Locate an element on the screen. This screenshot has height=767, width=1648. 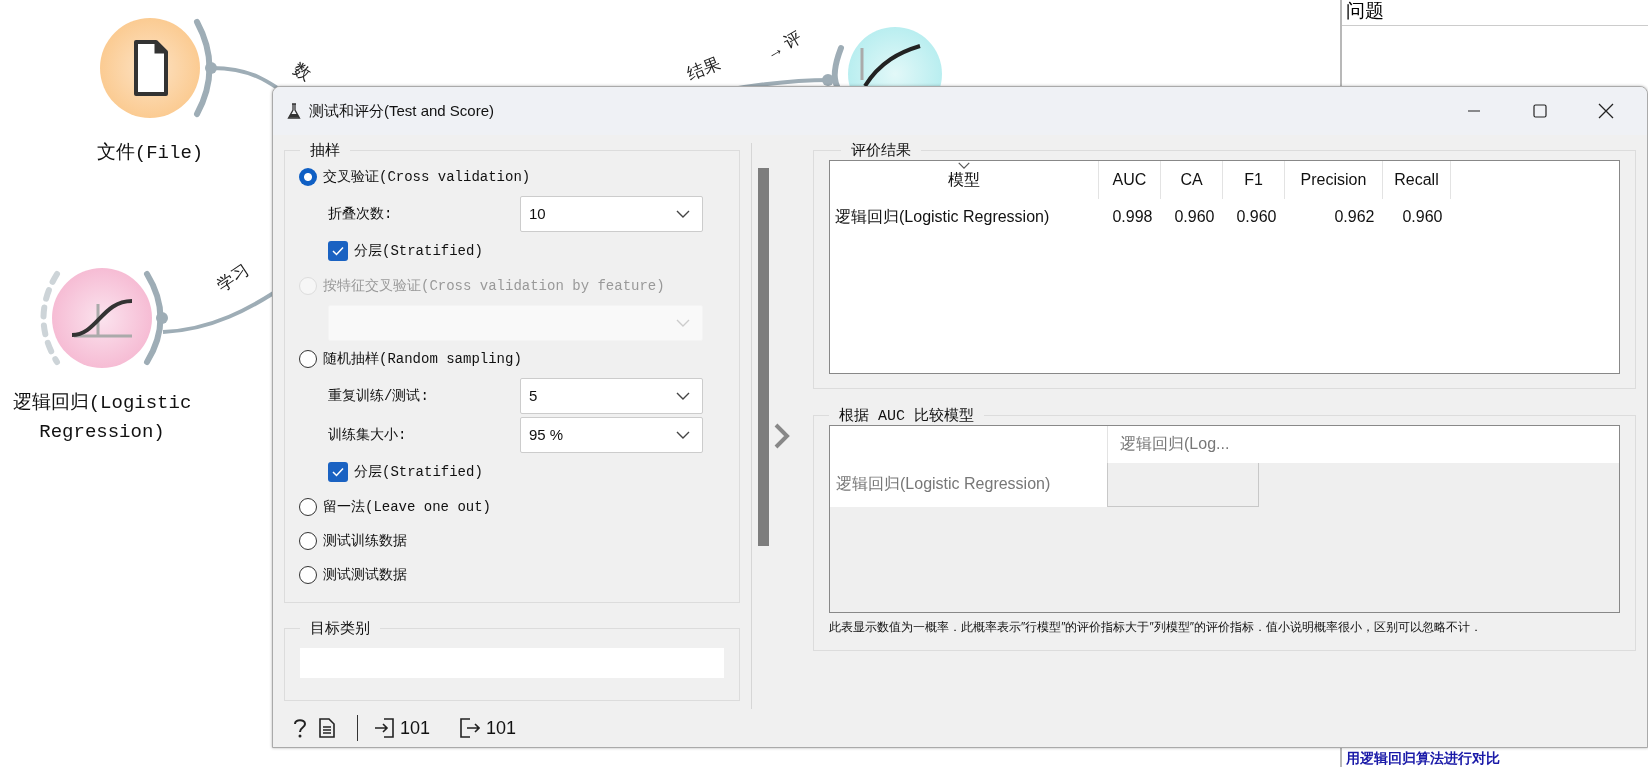
setting-label: 训练集大小: is located at coordinates (368, 434).